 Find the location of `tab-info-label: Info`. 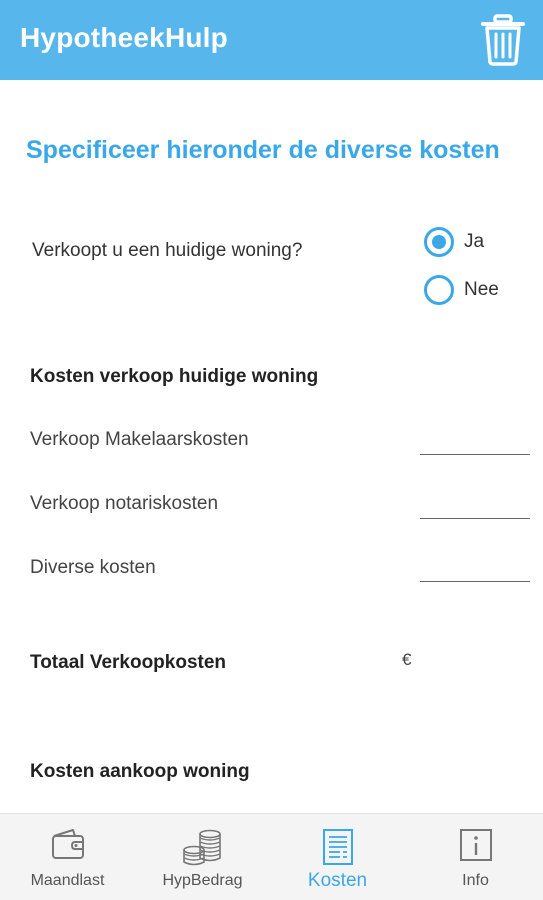

tab-info-label: Info is located at coordinates (475, 880).